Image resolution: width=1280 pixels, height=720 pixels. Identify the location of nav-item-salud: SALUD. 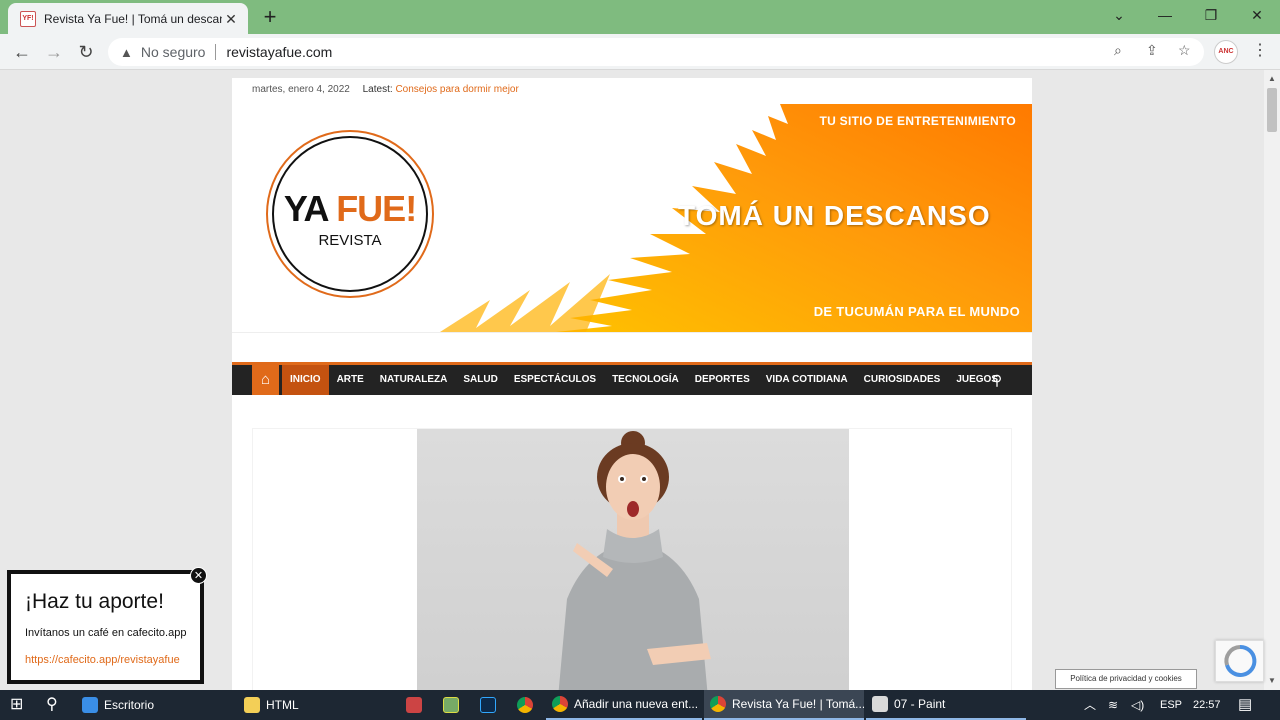
(480, 380).